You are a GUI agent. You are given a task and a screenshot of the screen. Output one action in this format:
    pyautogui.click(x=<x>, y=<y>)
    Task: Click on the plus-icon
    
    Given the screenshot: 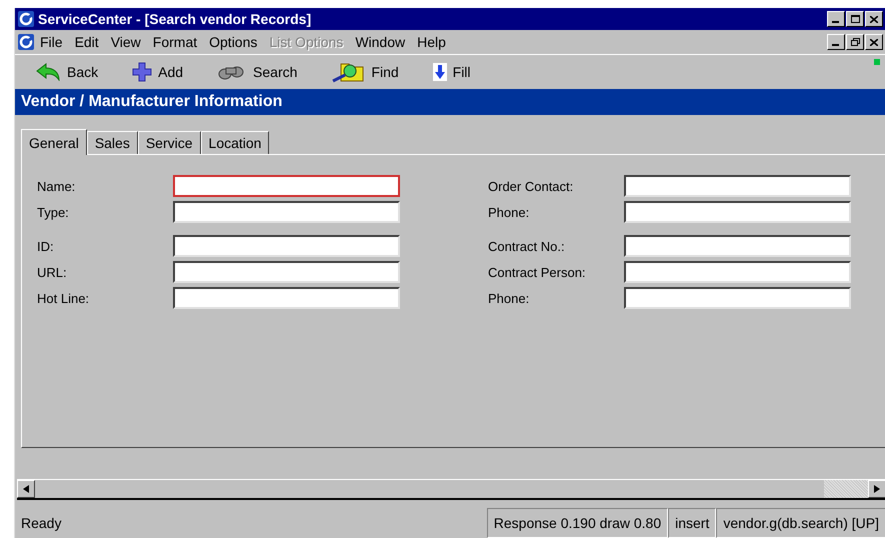 What is the action you would take?
    pyautogui.click(x=142, y=72)
    